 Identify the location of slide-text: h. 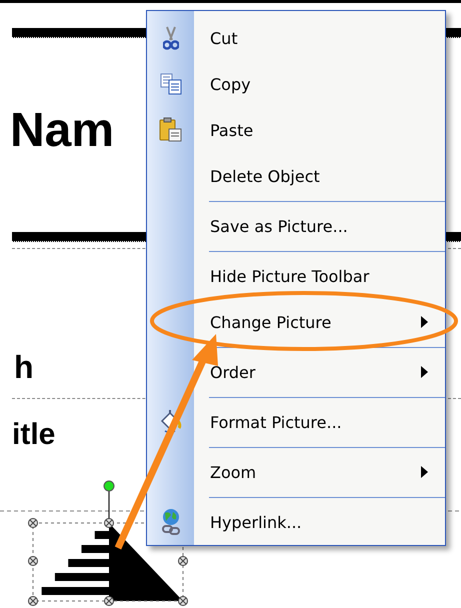
(24, 367).